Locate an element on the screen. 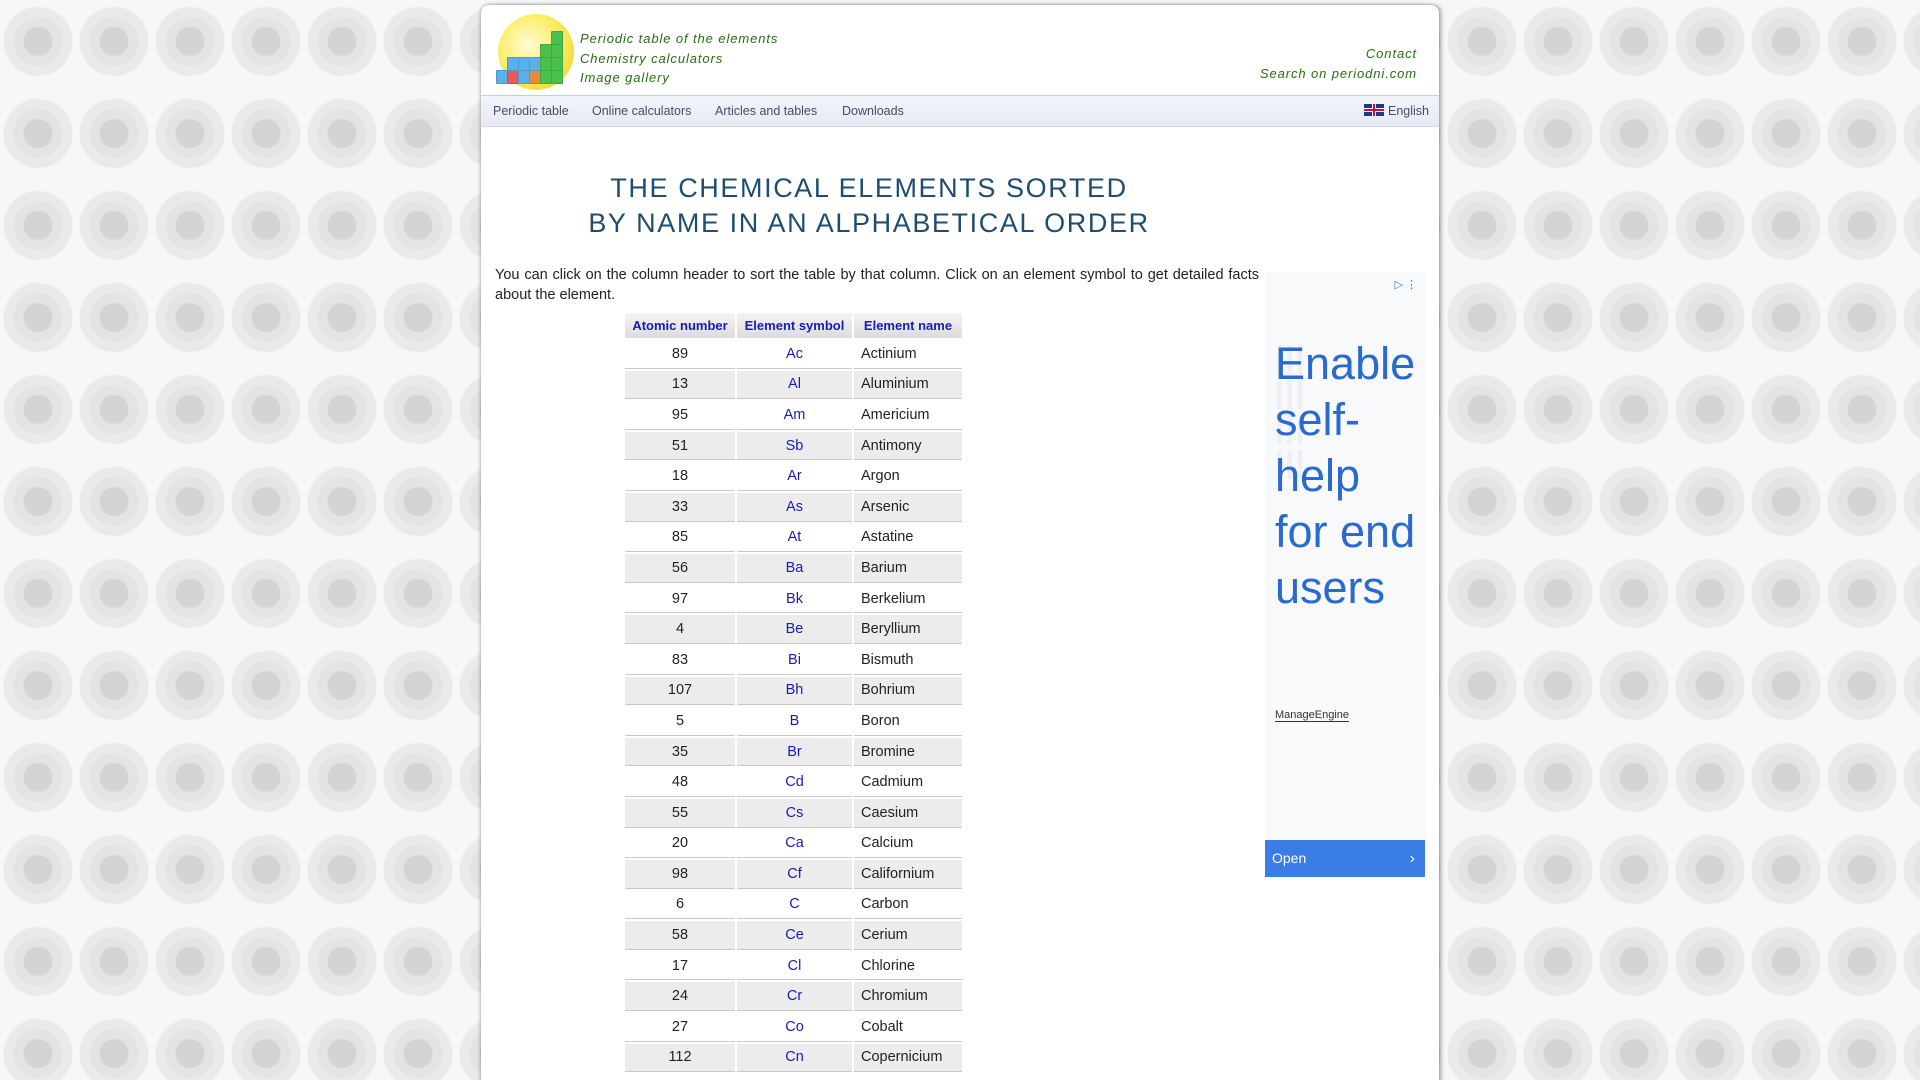 Image resolution: width=1920 pixels, height=1080 pixels. link-chemistry-calculators: Chemistry calculators is located at coordinates (679, 59).